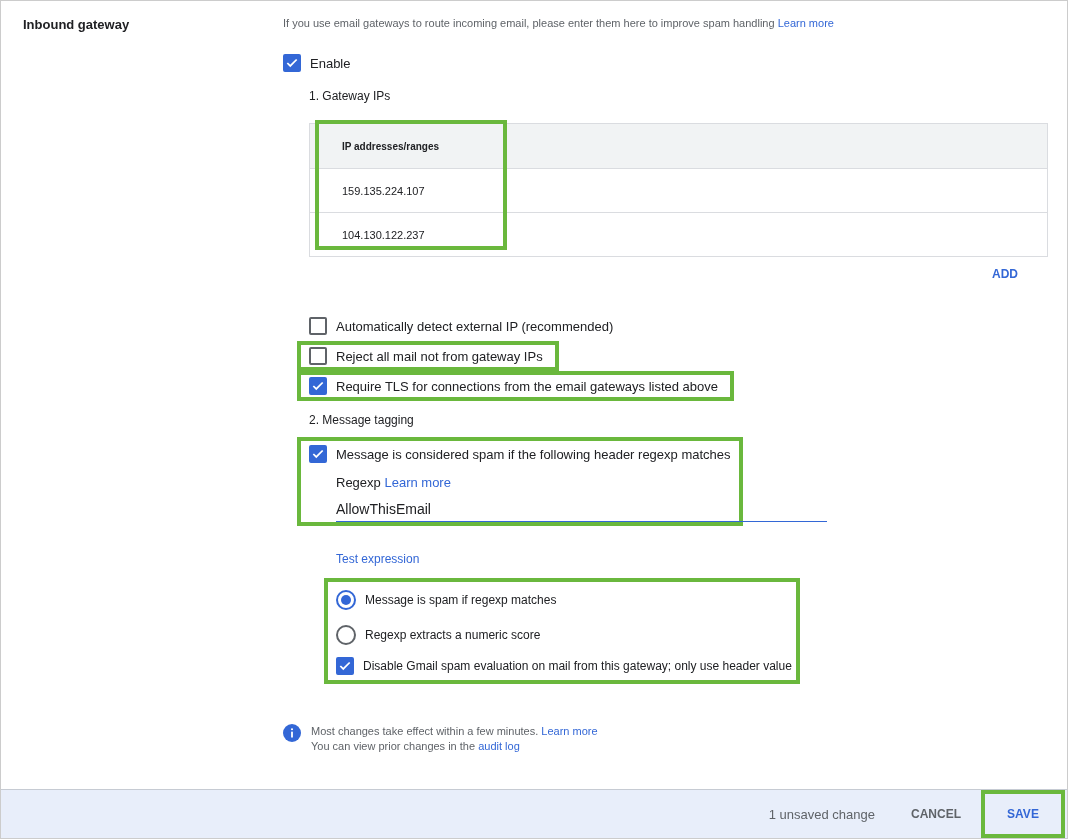 The width and height of the screenshot is (1068, 839). Describe the element at coordinates (350, 96) in the screenshot. I see `section-heading: 1. Gateway IPs` at that location.